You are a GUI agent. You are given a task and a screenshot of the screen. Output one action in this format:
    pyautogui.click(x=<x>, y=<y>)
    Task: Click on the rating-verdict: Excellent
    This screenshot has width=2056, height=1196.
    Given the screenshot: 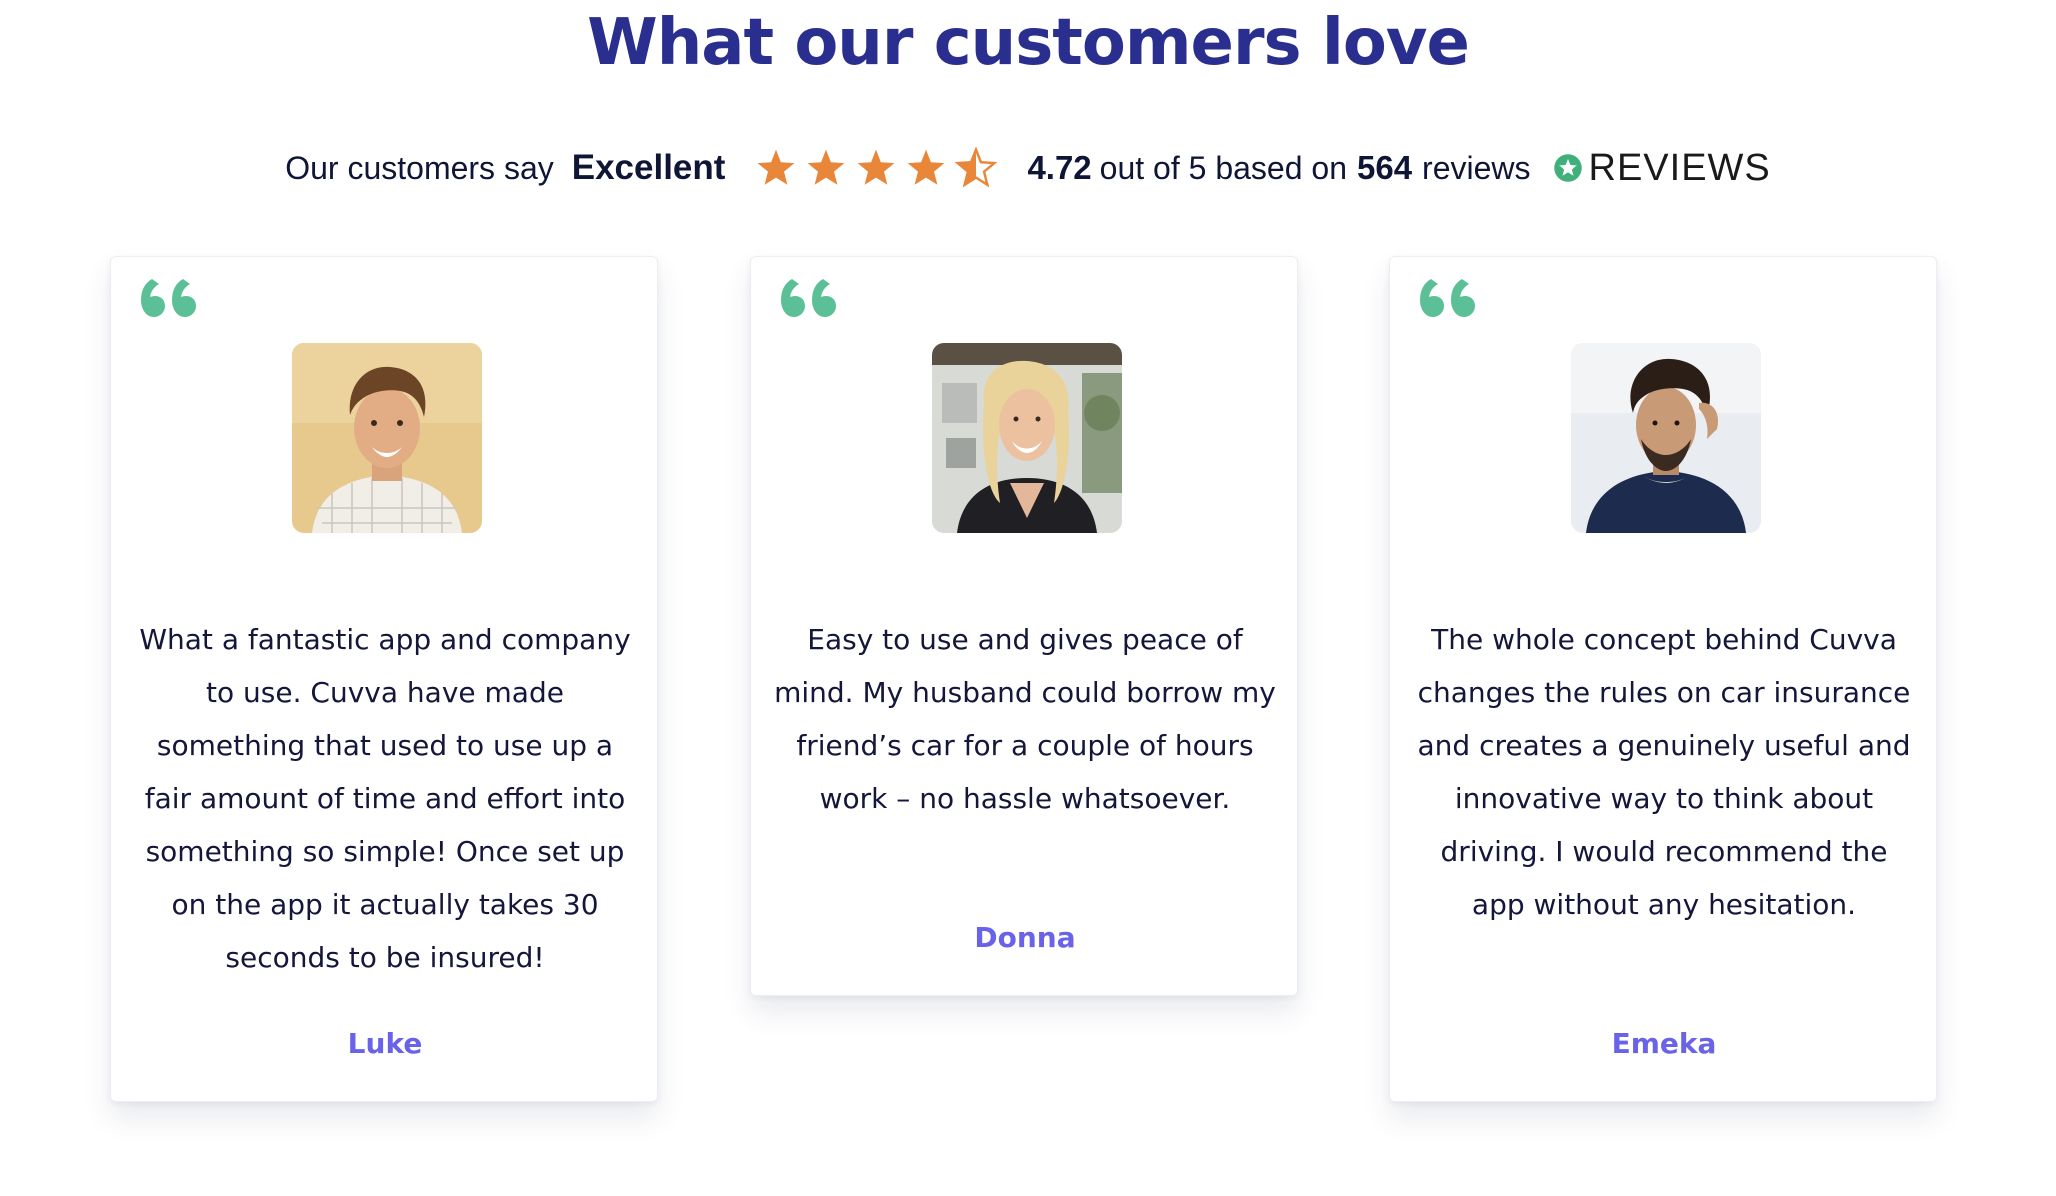 What is the action you would take?
    pyautogui.click(x=648, y=167)
    